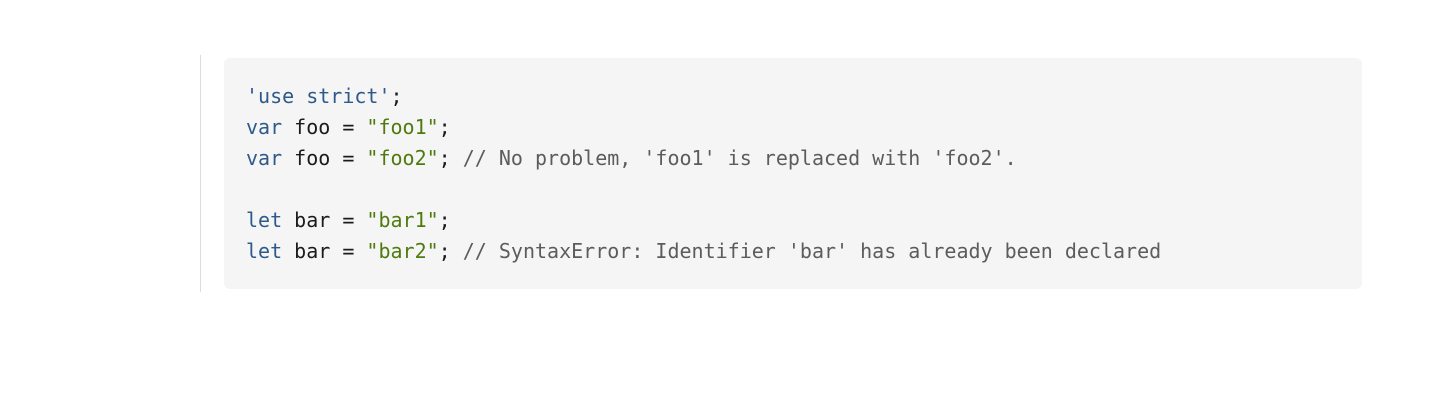 The width and height of the screenshot is (1438, 402). What do you see at coordinates (402, 127) in the screenshot?
I see `code-token: "foo1"` at bounding box center [402, 127].